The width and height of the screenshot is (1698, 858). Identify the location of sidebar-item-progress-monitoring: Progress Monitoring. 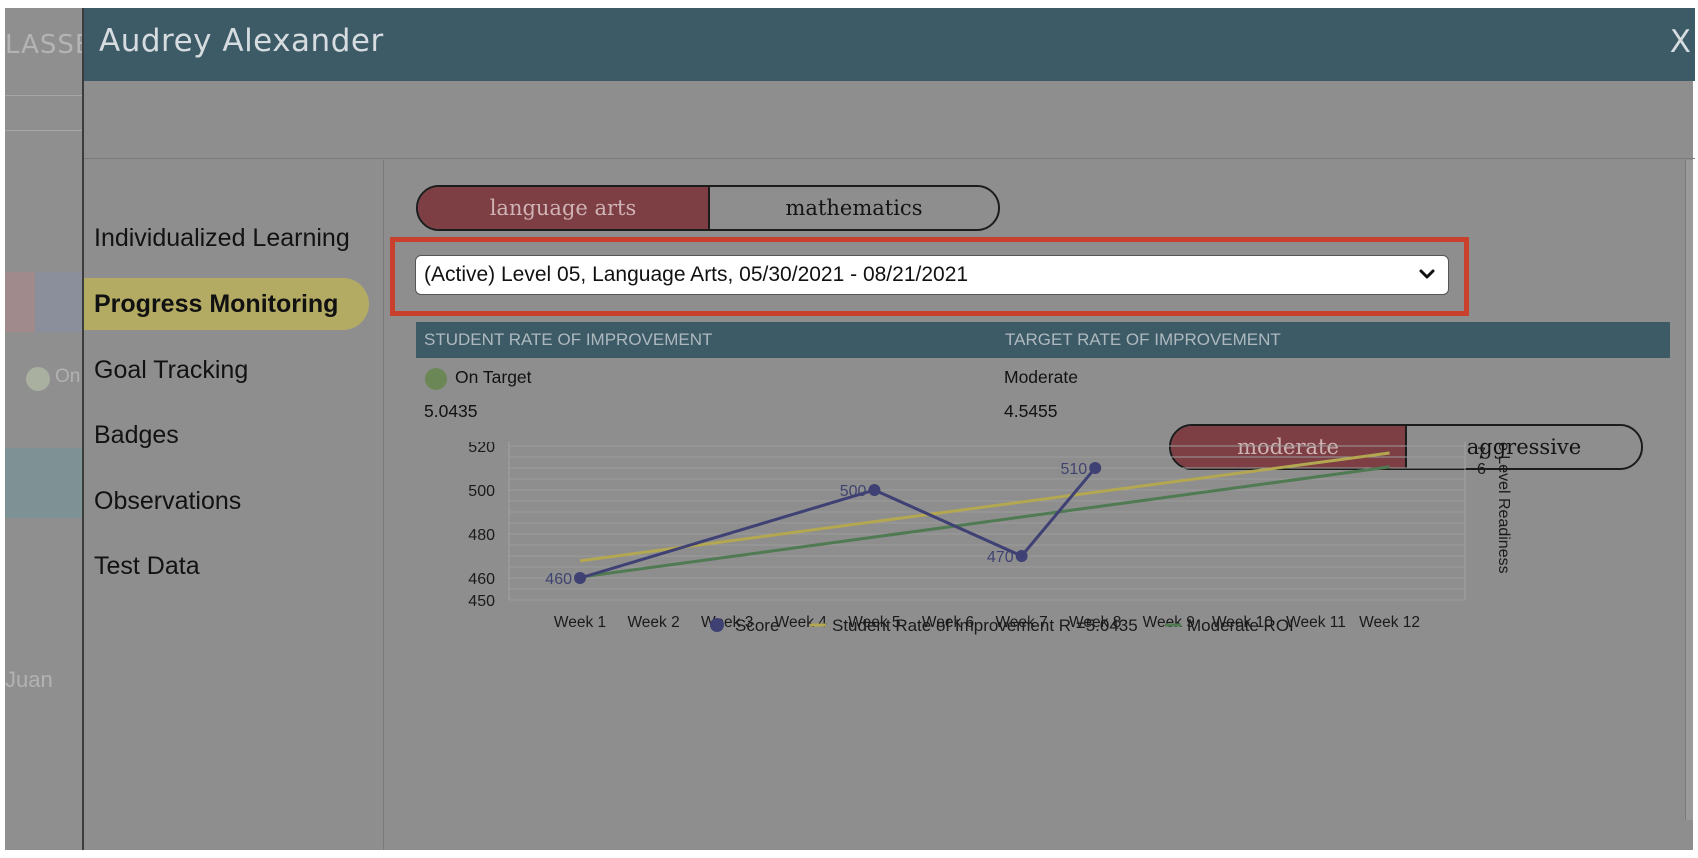
(226, 304).